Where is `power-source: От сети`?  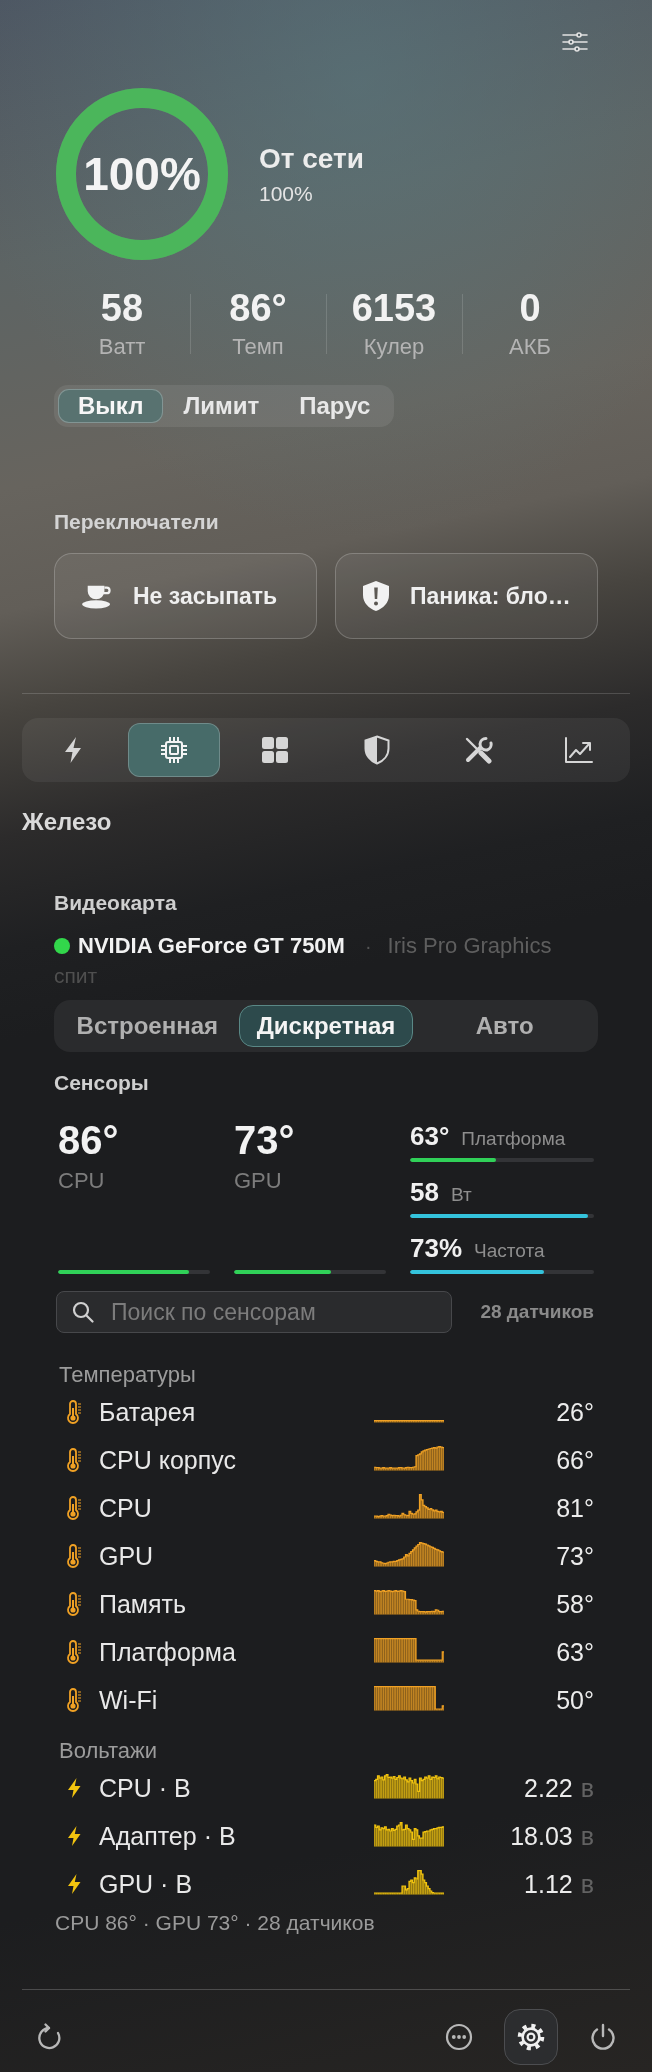
power-source: От сети is located at coordinates (311, 159).